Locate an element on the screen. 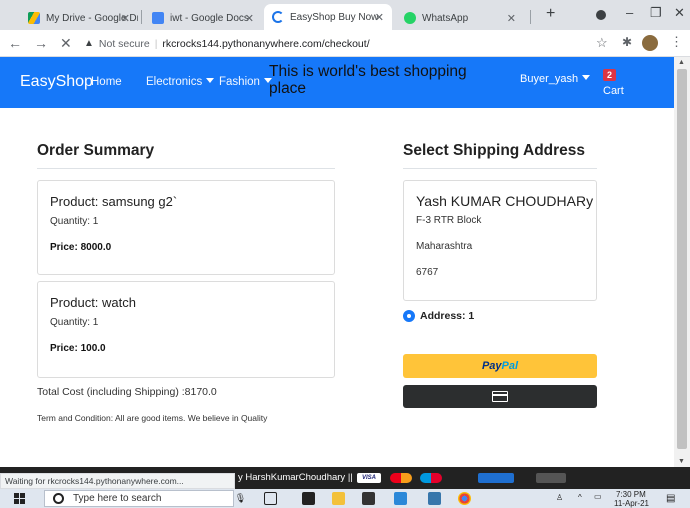 The height and width of the screenshot is (508, 690). tab-google-drive: My Drive - Google Driv ✕ is located at coordinates (79, 18).